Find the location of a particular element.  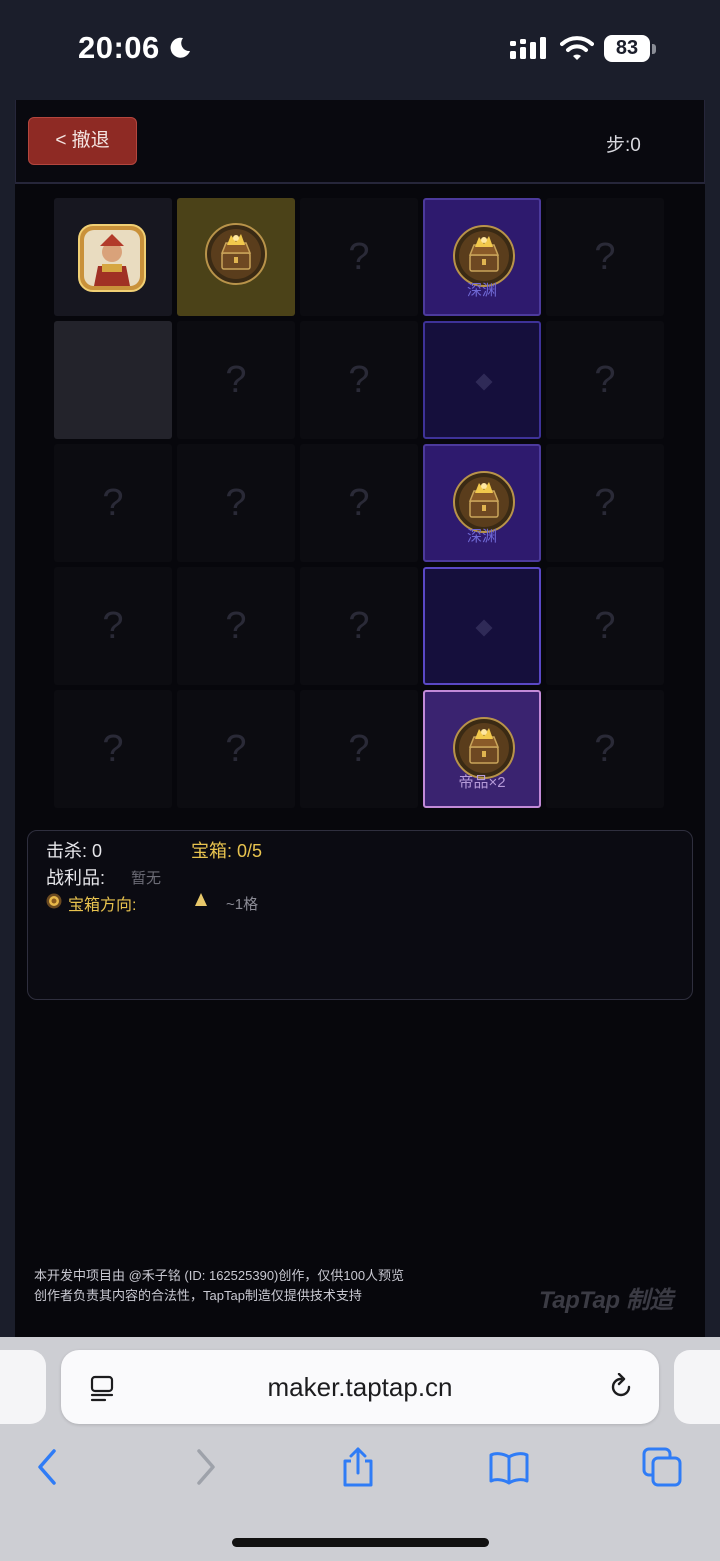

next-tab-preview is located at coordinates (697, 1387).